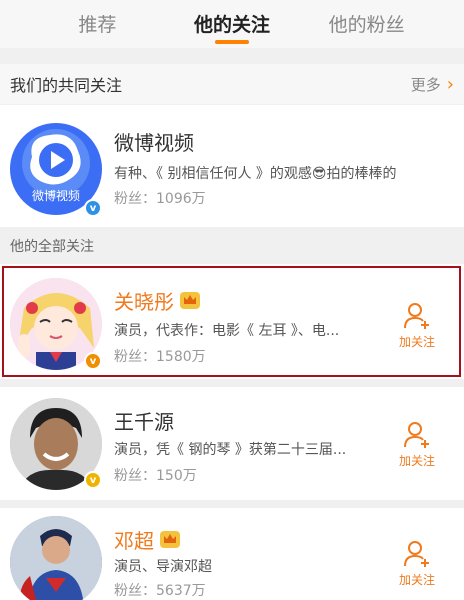 The width and height of the screenshot is (464, 600). I want to click on active-tab-indicator, so click(231, 42).